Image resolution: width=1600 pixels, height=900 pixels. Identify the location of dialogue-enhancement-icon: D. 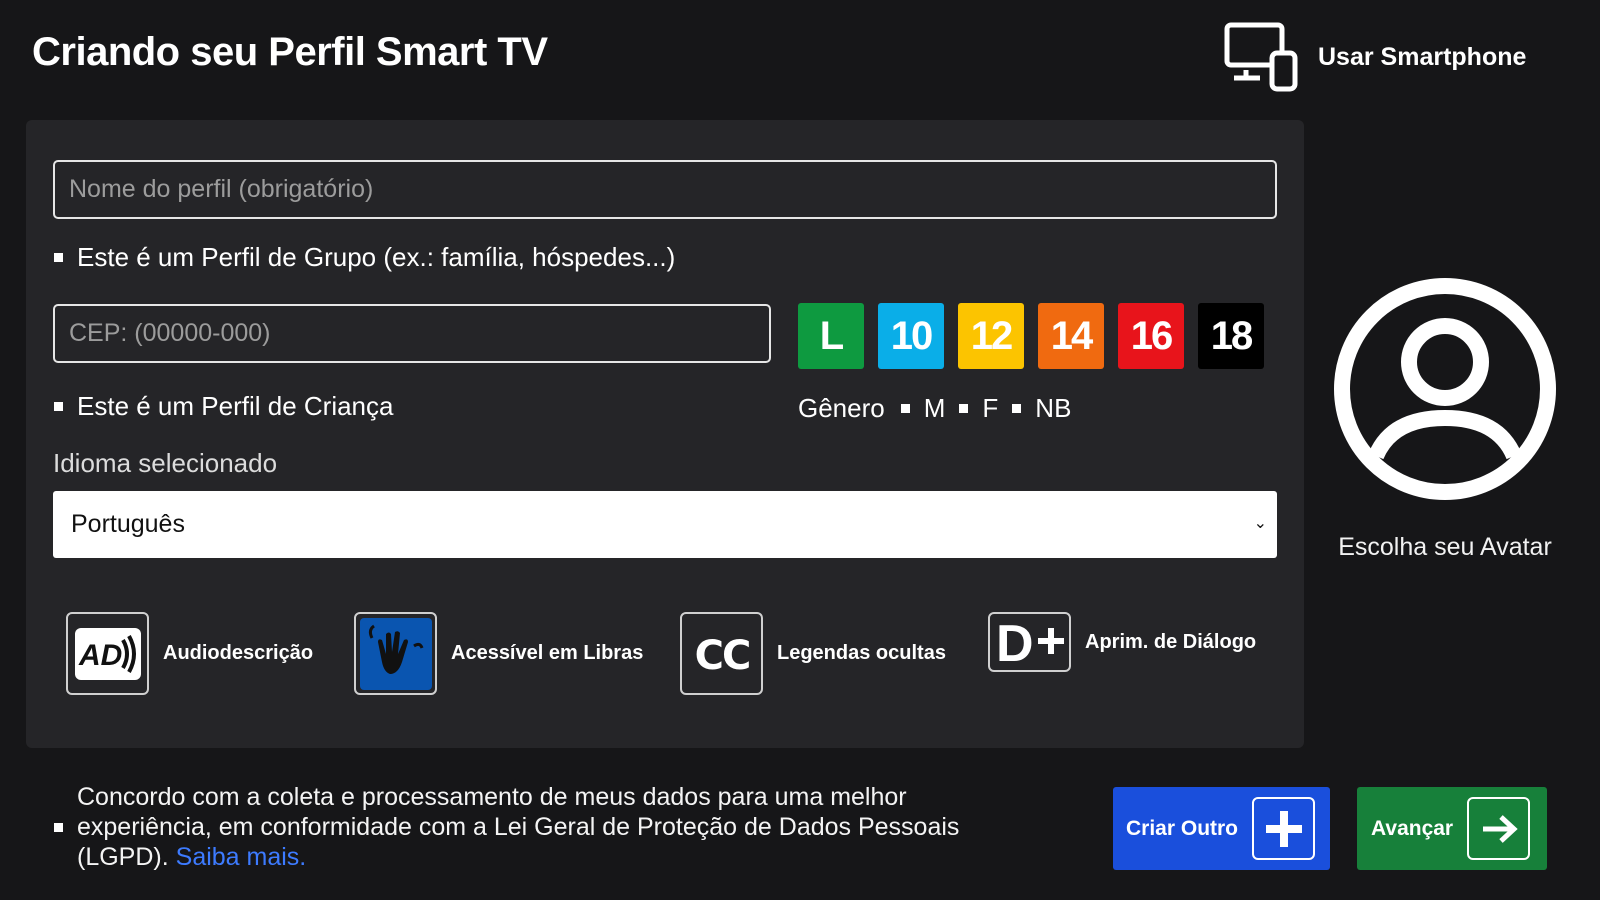
(1029, 642).